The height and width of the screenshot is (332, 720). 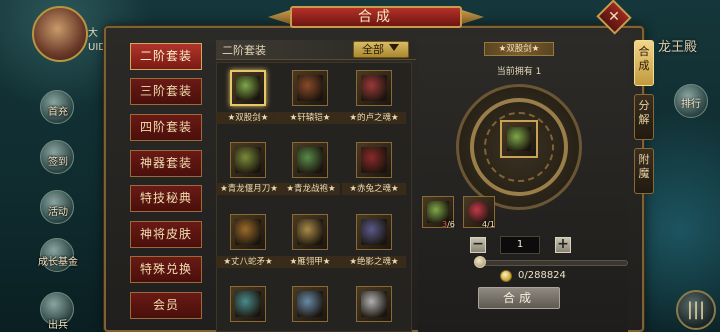 What do you see at coordinates (166, 269) in the screenshot?
I see `category-tab-special-exchange: 特殊兑换` at bounding box center [166, 269].